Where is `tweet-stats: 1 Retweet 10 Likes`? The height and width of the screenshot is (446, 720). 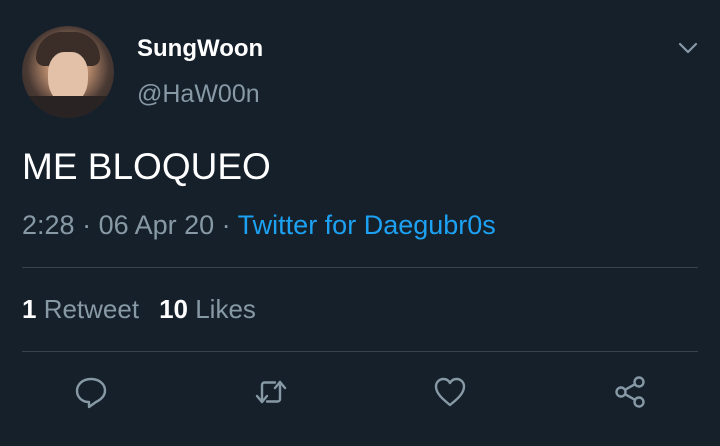
tweet-stats: 1 Retweet 10 Likes is located at coordinates (139, 309).